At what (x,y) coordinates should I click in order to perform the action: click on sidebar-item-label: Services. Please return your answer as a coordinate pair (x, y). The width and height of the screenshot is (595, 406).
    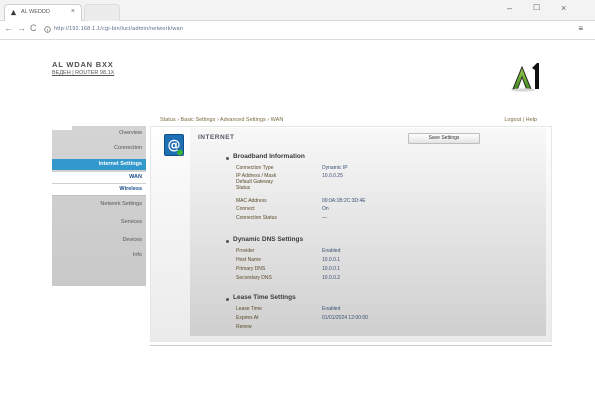
    Looking at the image, I should click on (131, 222).